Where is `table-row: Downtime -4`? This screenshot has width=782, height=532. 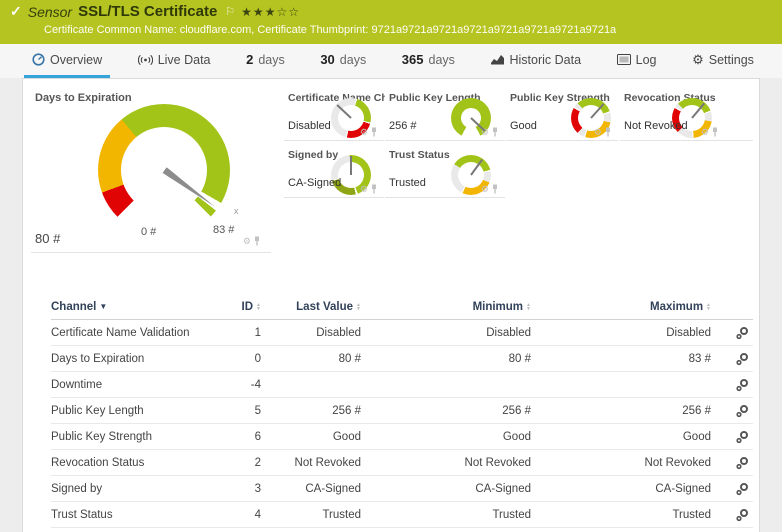 table-row: Downtime -4 is located at coordinates (402, 385).